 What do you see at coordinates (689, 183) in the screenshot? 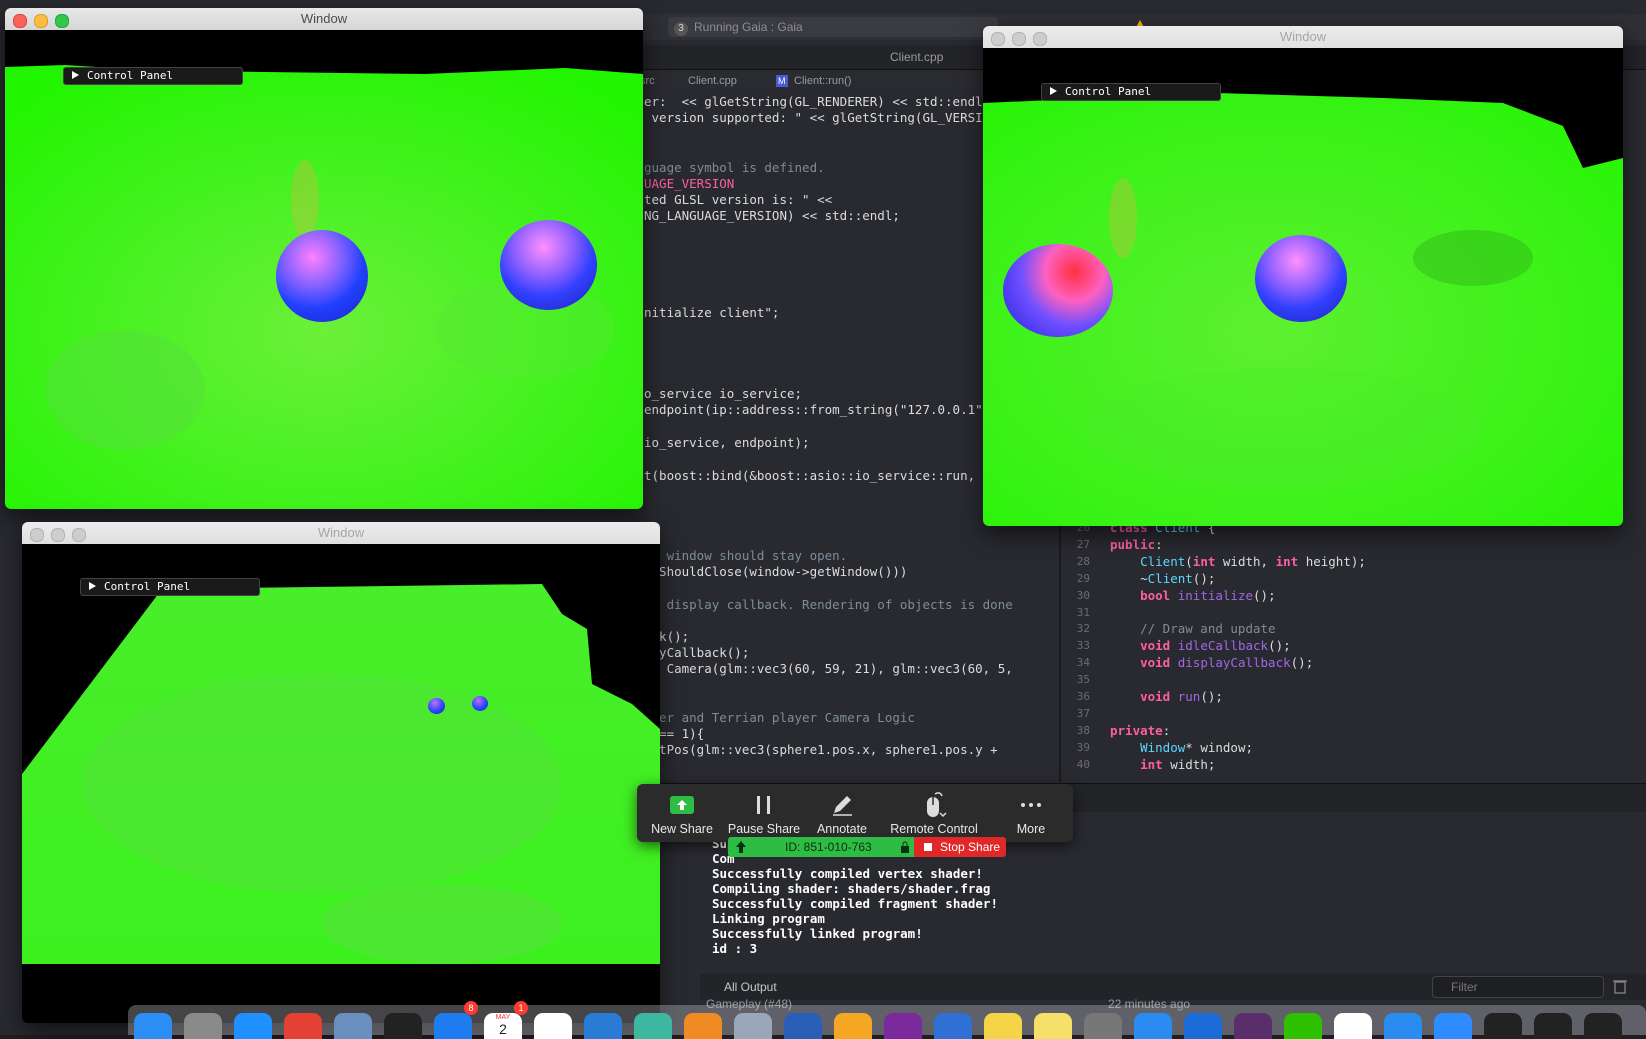
I see `code-line: UAGE_VERSION` at bounding box center [689, 183].